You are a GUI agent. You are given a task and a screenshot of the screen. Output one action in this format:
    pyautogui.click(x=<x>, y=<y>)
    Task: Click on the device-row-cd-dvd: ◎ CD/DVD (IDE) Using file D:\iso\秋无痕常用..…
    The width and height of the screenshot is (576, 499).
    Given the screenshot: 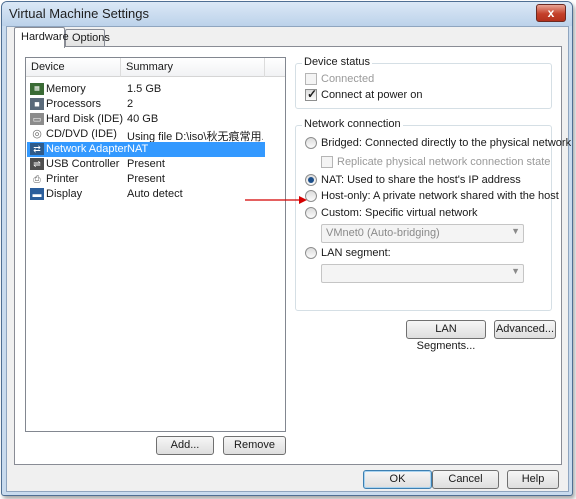 What is the action you would take?
    pyautogui.click(x=146, y=135)
    